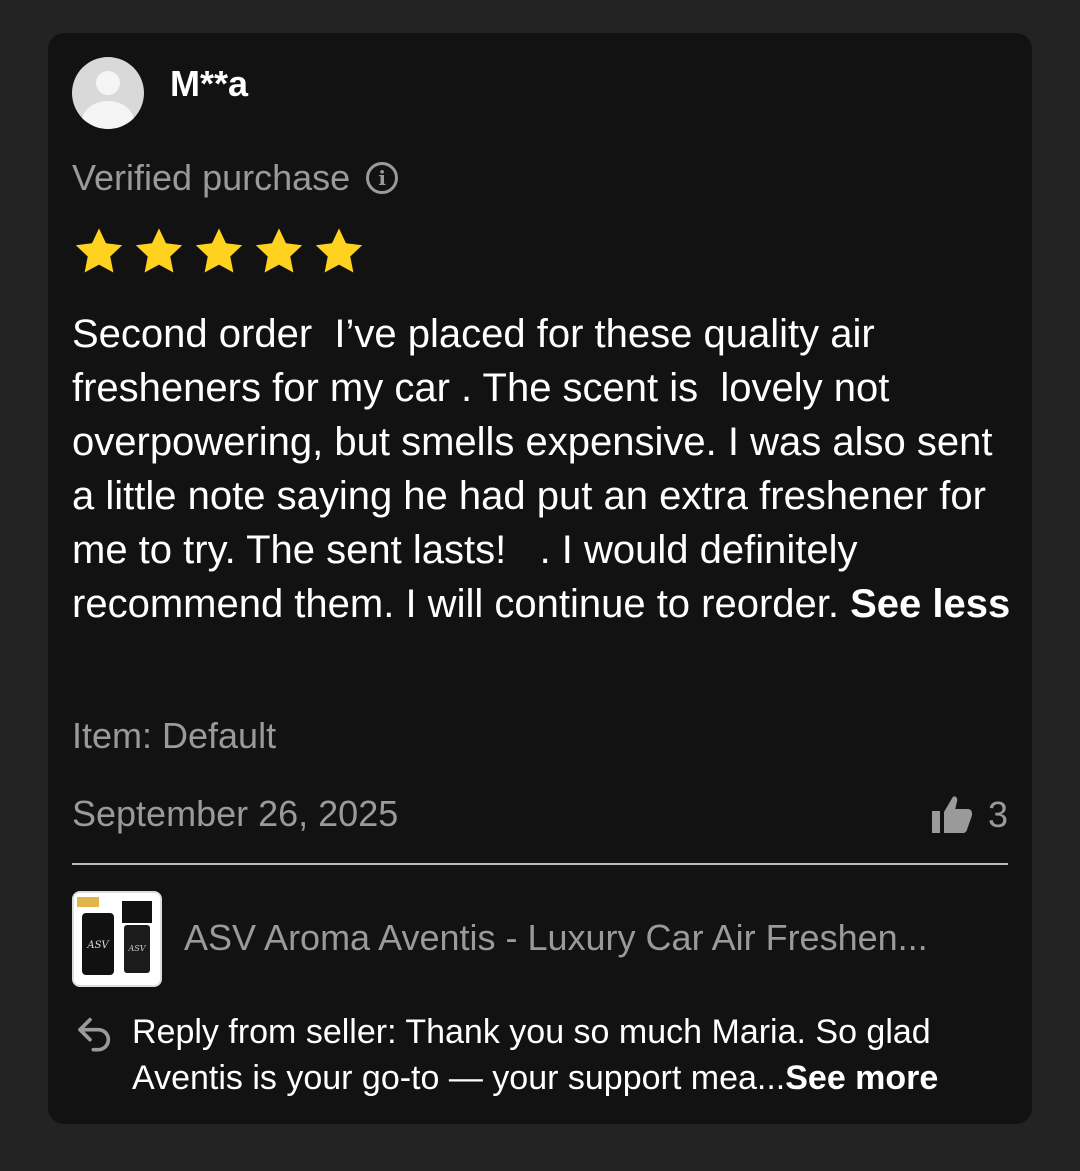 The height and width of the screenshot is (1171, 1080). Describe the element at coordinates (951, 814) in the screenshot. I see `thumbs-up-icon` at that location.